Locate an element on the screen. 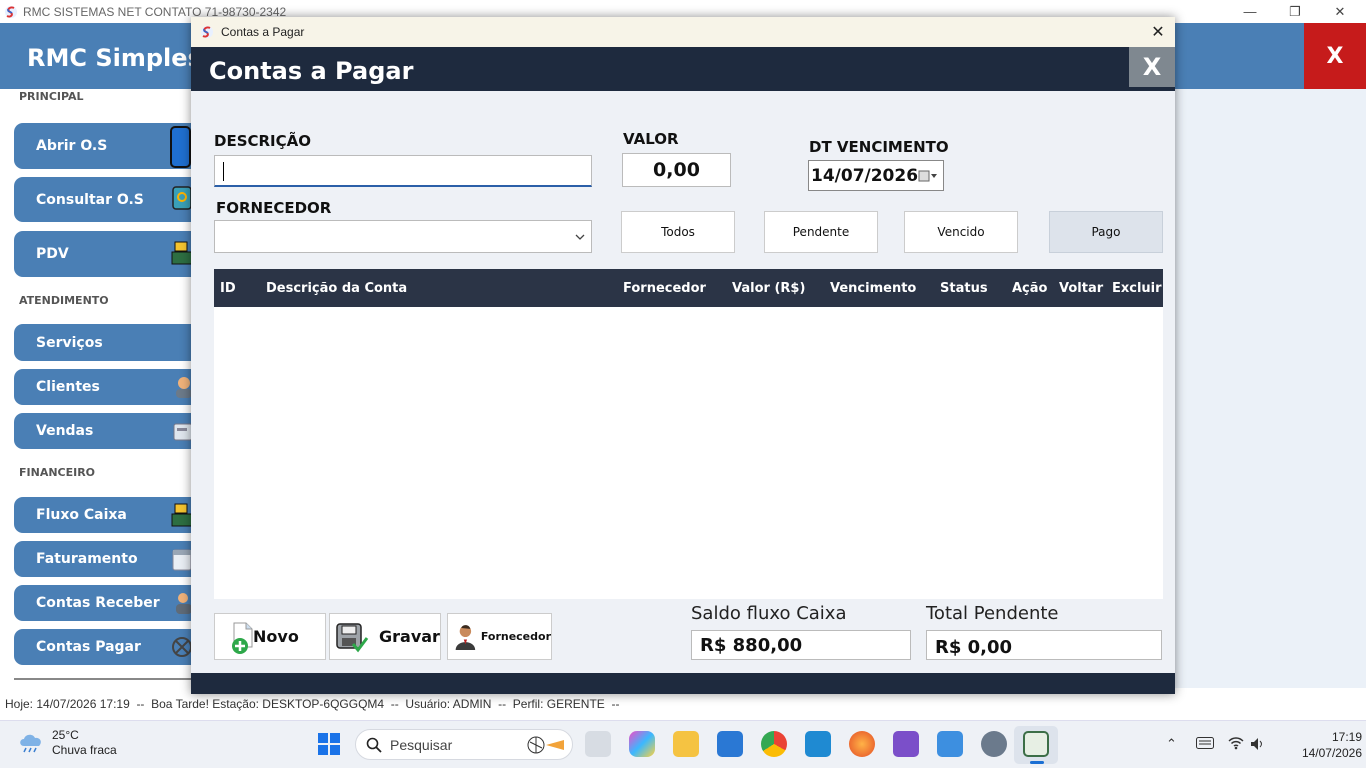 This screenshot has height=768, width=1366. dialog-close-button: X is located at coordinates (1152, 67).